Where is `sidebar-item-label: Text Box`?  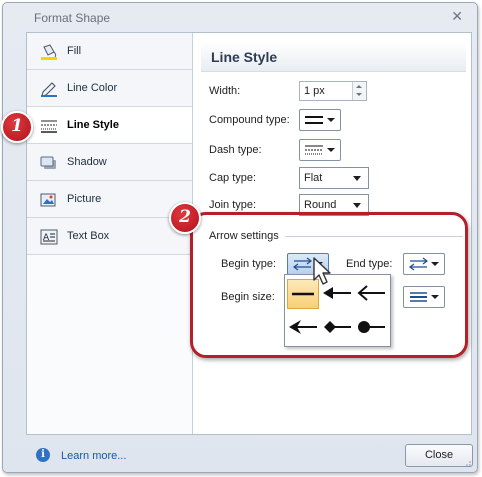
sidebar-item-label: Text Box is located at coordinates (88, 236).